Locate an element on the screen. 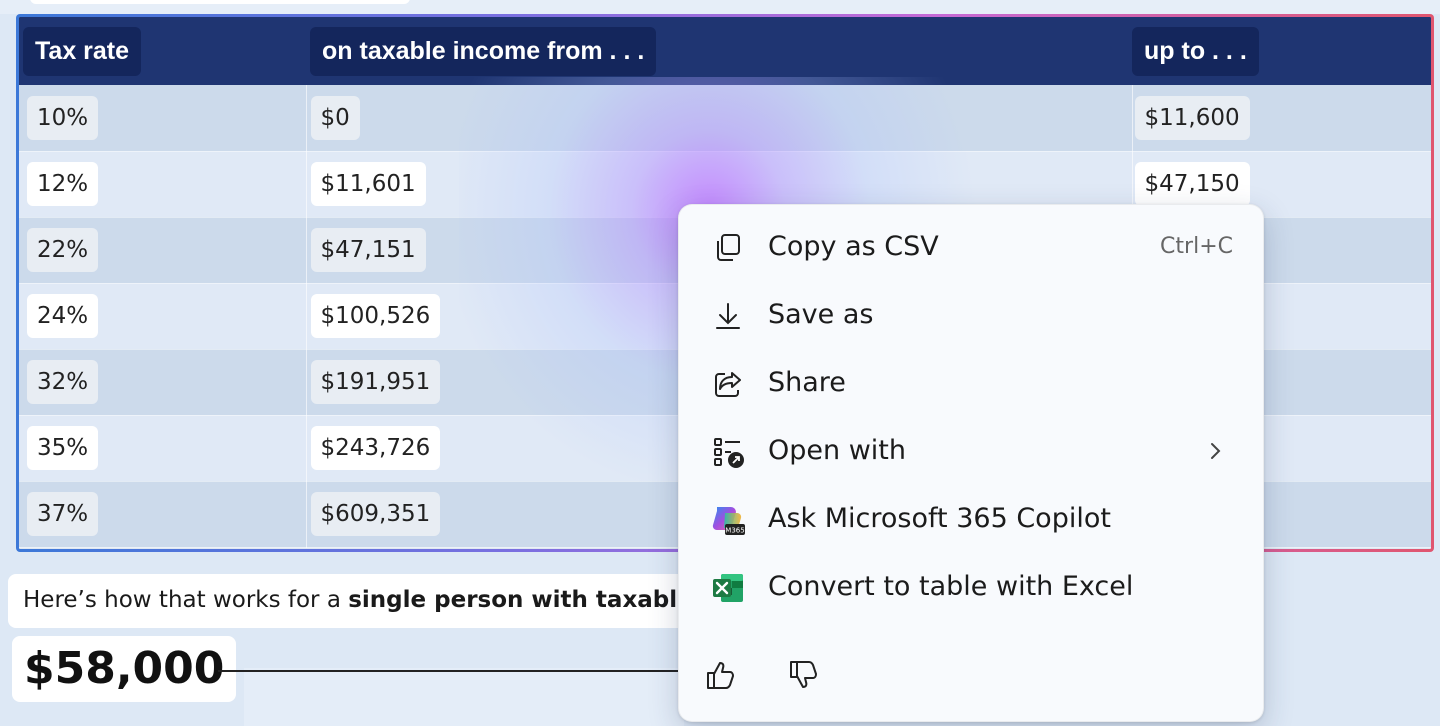 The image size is (1440, 726). menu-item-share: Share is located at coordinates (971, 383).